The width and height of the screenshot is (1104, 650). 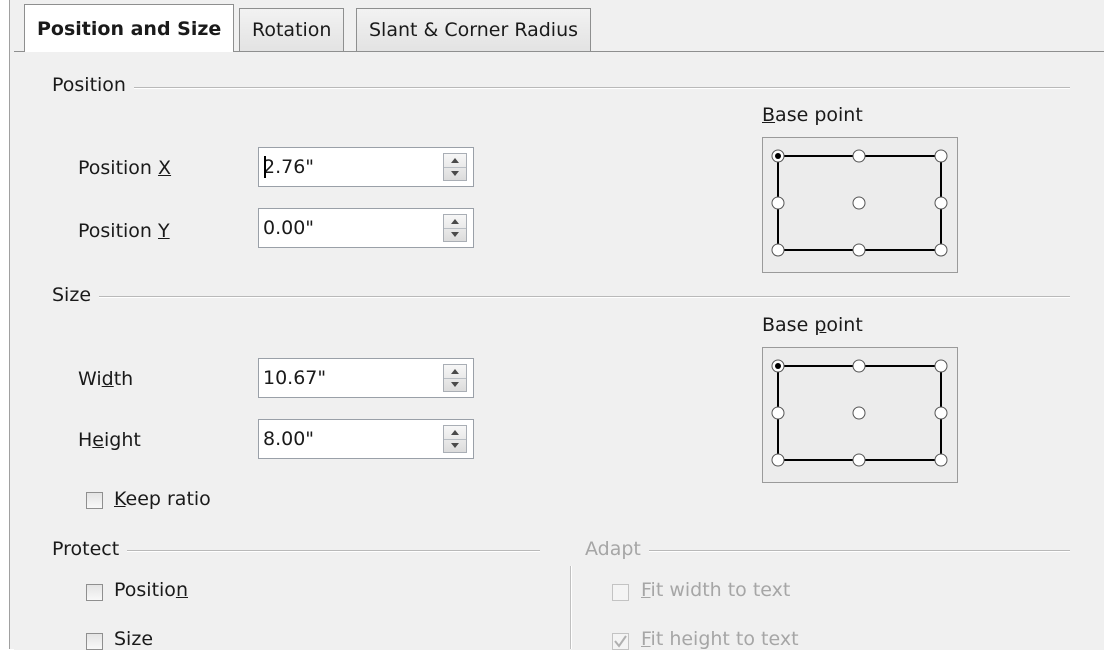 I want to click on fit-width-to-text-checkbox, so click(x=620, y=592).